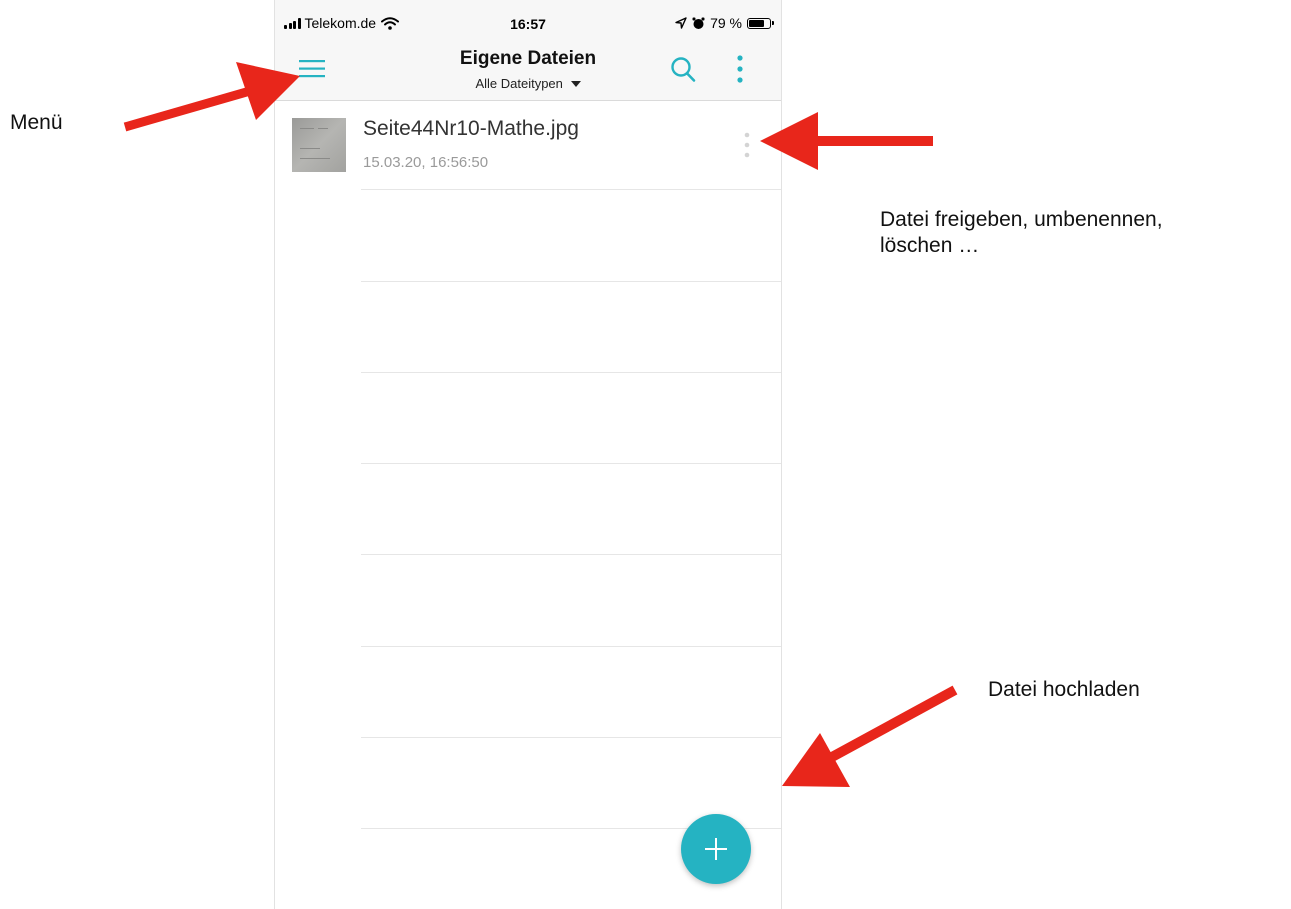 Image resolution: width=1291 pixels, height=909 pixels. Describe the element at coordinates (528, 70) in the screenshot. I see `app-header: Eigene Dateien Alle Dateitypen` at that location.